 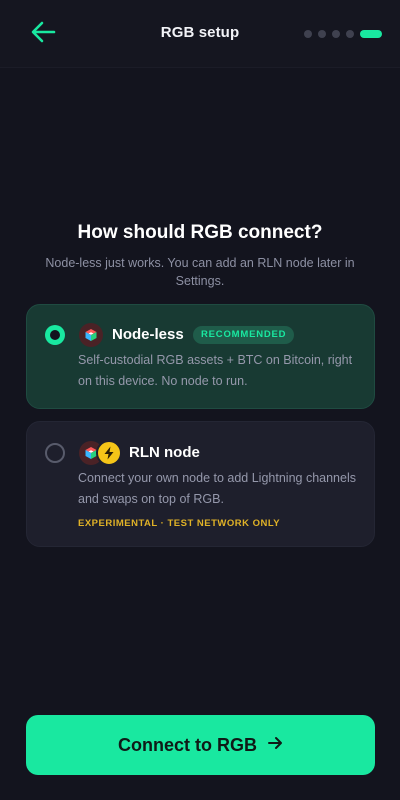 What do you see at coordinates (109, 453) in the screenshot?
I see `lightning-bolt-icon` at bounding box center [109, 453].